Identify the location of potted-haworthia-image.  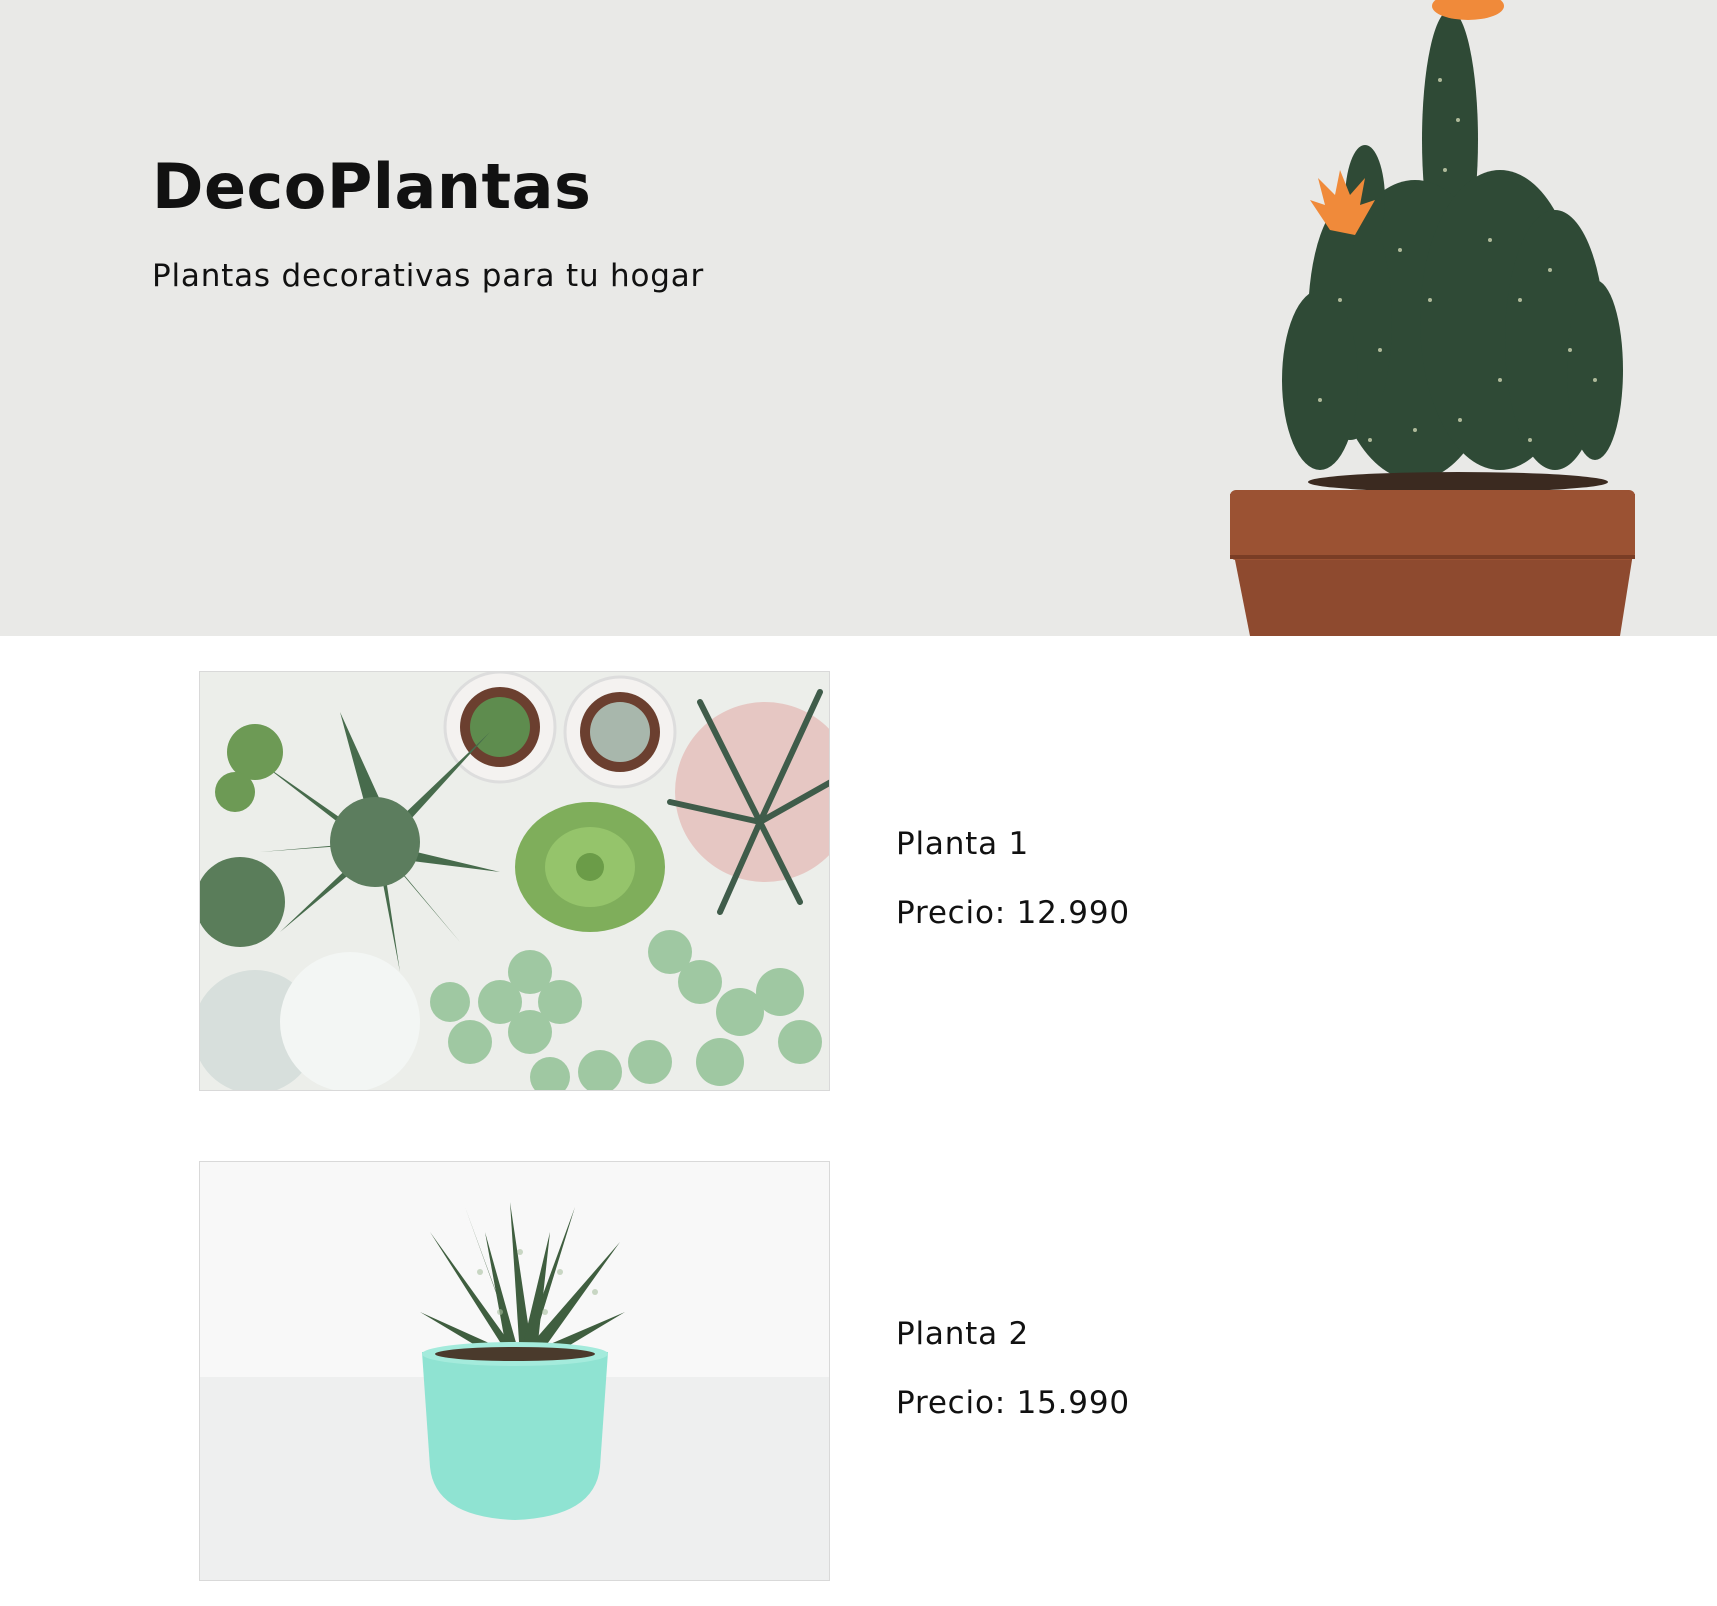
(514, 1371).